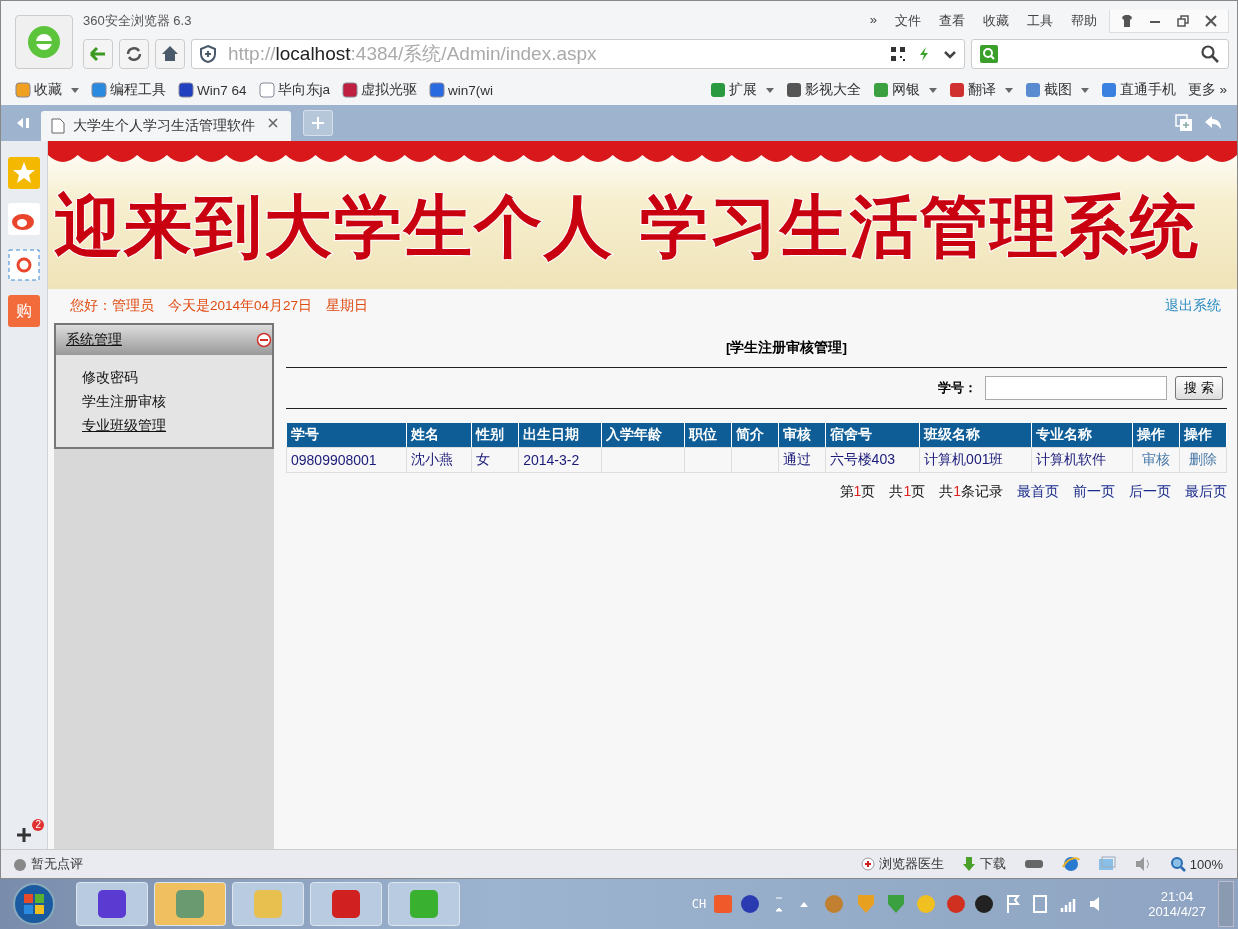 This screenshot has height=929, width=1238. I want to click on table-cell: 计算机001班, so click(975, 460).